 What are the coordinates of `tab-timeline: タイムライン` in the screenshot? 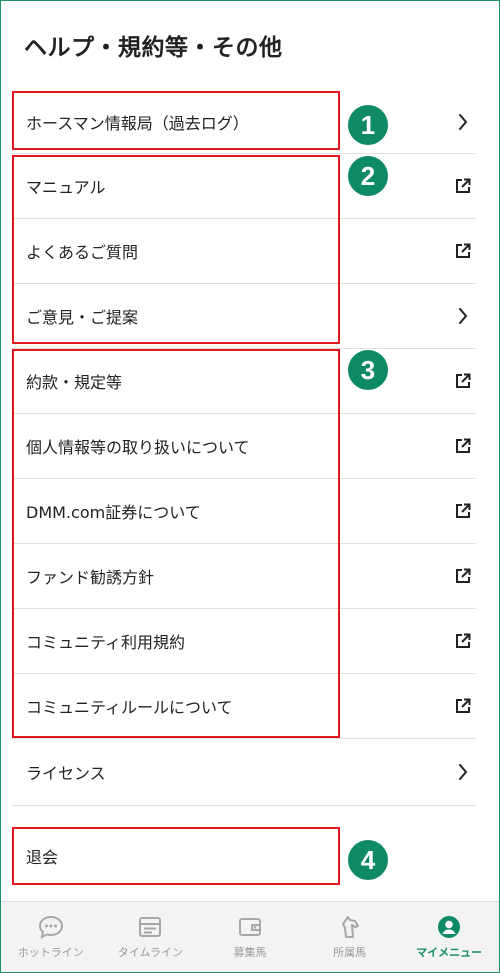 It's located at (151, 937).